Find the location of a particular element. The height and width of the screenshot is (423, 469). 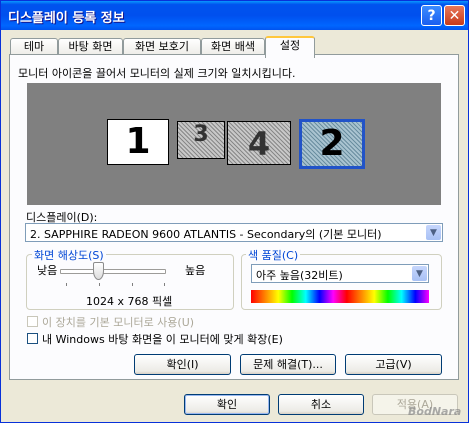

drag-instruction: 모니터 아이콘을 끌어서 모니터의 실제 크기와 일치시킵니다. is located at coordinates (157, 73).